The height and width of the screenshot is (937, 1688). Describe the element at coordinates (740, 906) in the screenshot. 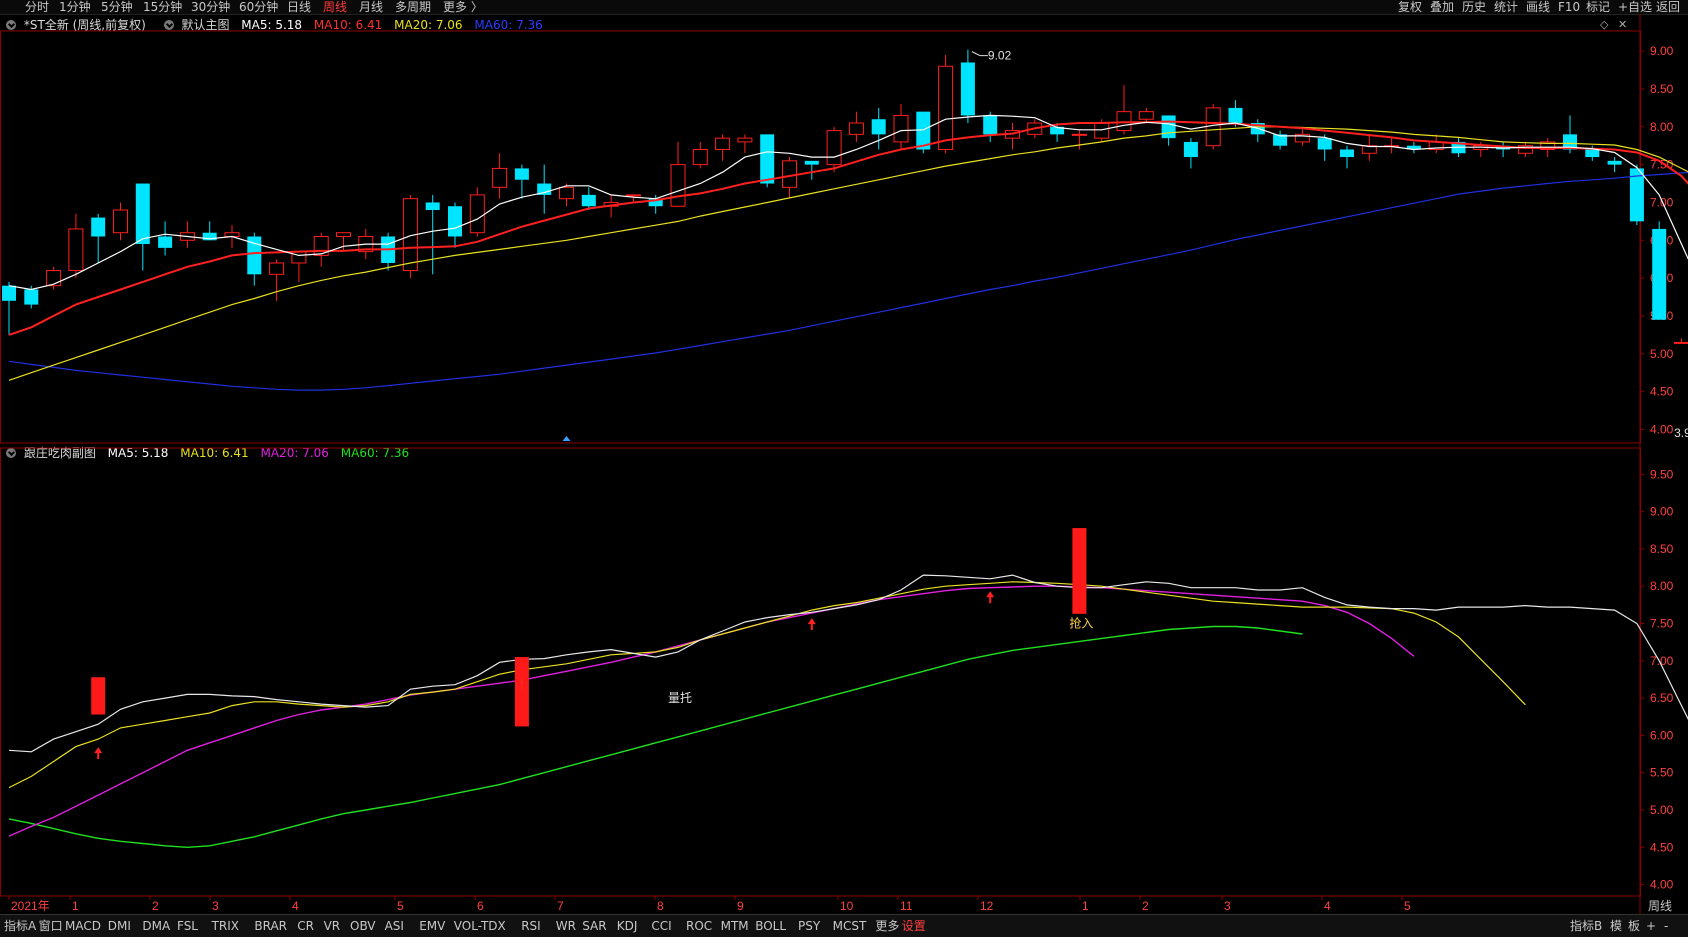

I see `xtick-9: 9` at that location.